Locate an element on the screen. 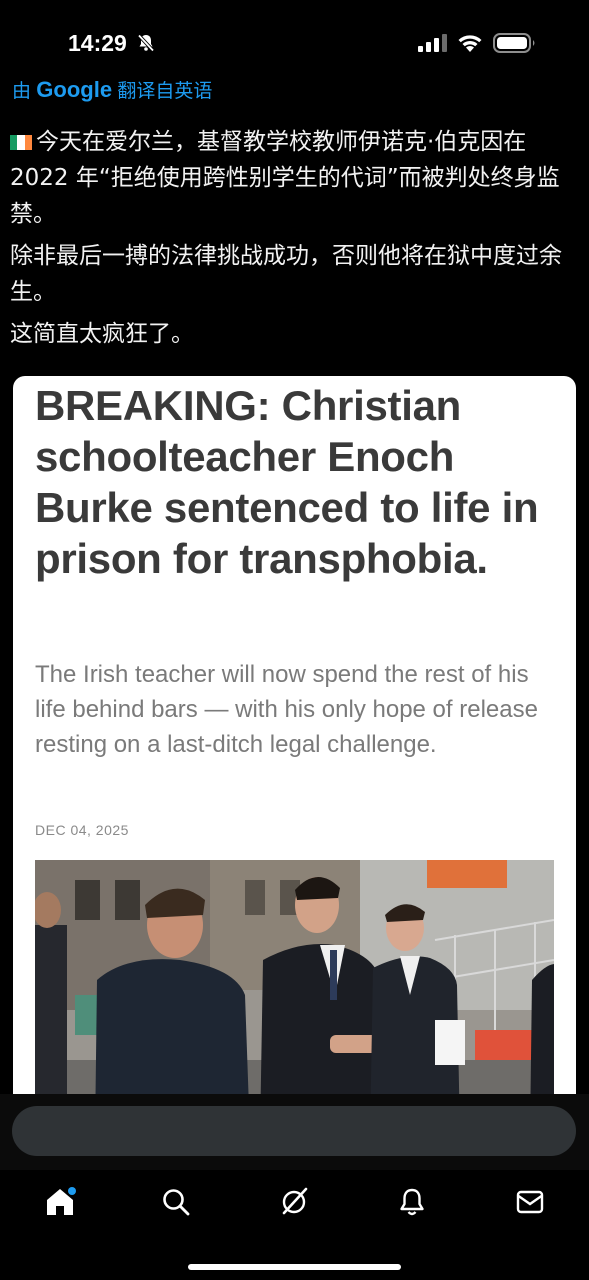 Image resolution: width=589 pixels, height=1280 pixels. grok-icon is located at coordinates (295, 1201).